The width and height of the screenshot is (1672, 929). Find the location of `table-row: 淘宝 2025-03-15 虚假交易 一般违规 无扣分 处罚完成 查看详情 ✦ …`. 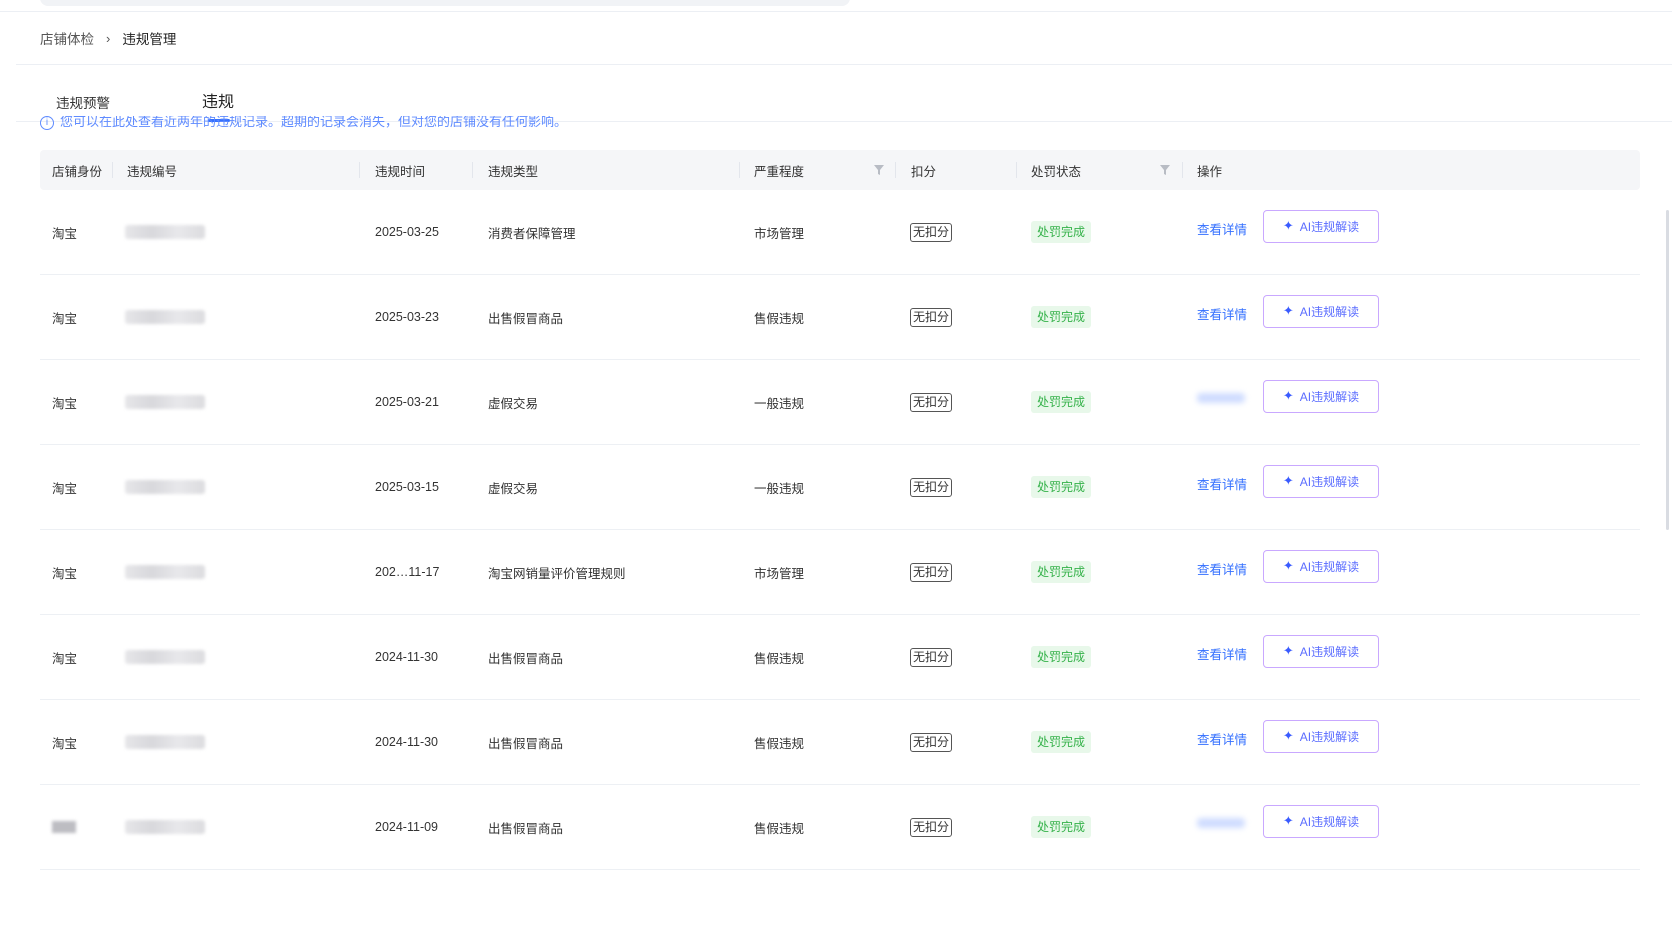

table-row: 淘宝 2025-03-15 虚假交易 一般违规 无扣分 处罚完成 查看详情 ✦ … is located at coordinates (840, 487).